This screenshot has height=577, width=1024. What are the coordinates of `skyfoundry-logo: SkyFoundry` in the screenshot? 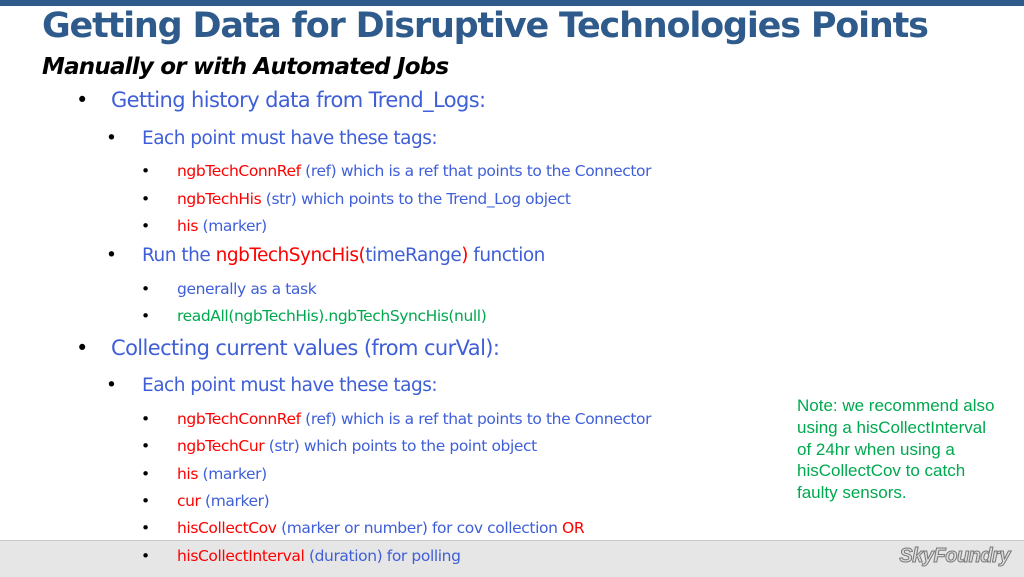 It's located at (955, 556).